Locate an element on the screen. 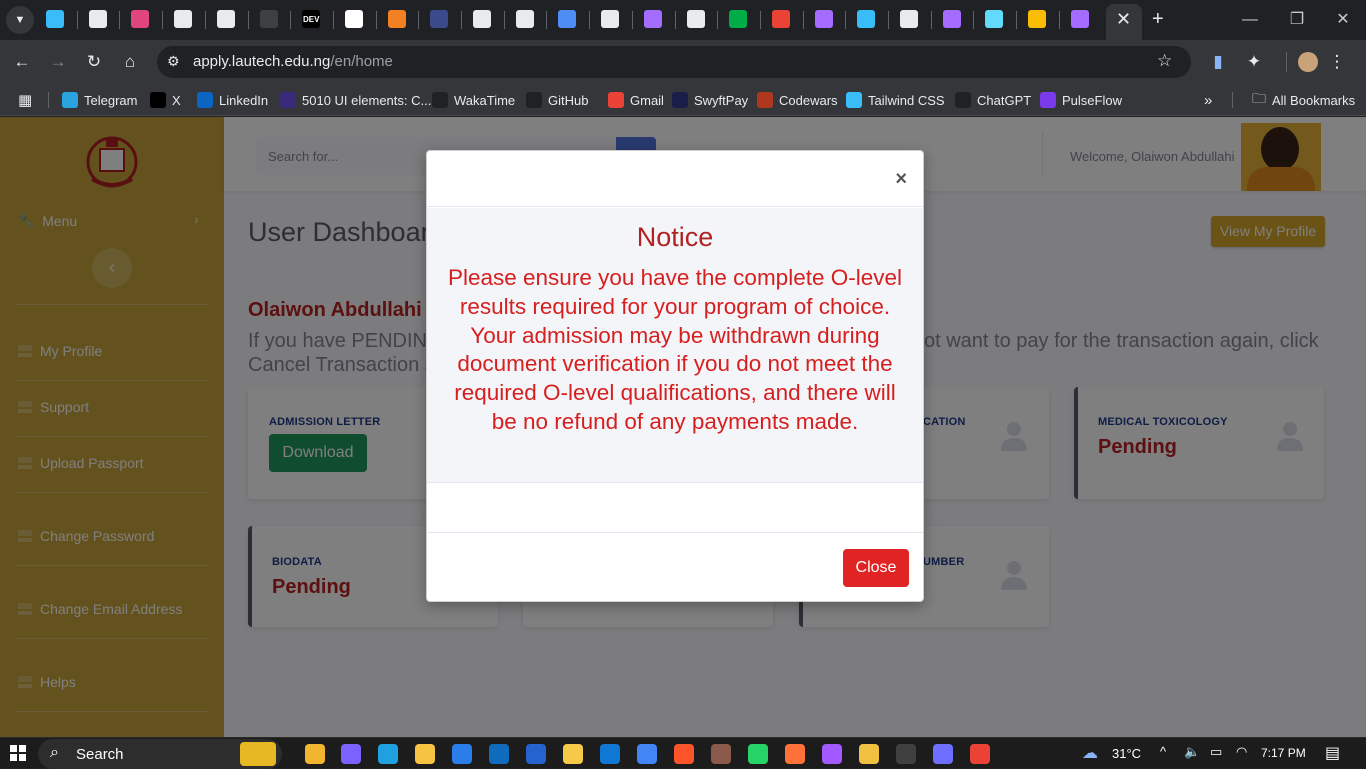  close-button: Close is located at coordinates (876, 568).